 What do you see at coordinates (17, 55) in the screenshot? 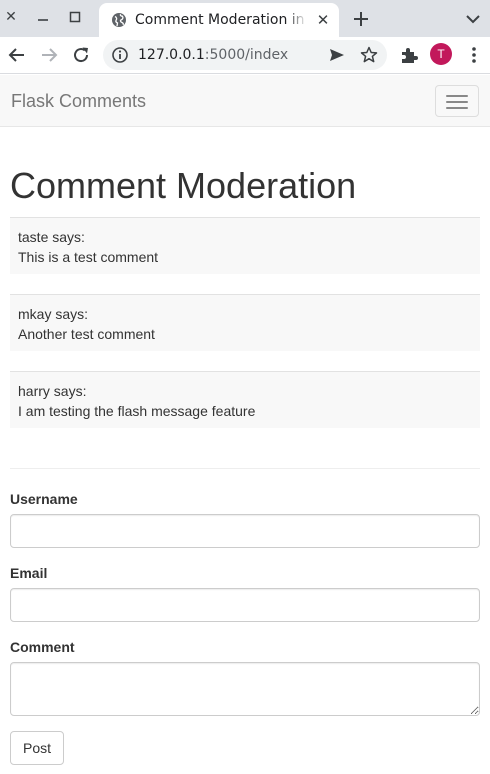
I see `back-icon` at bounding box center [17, 55].